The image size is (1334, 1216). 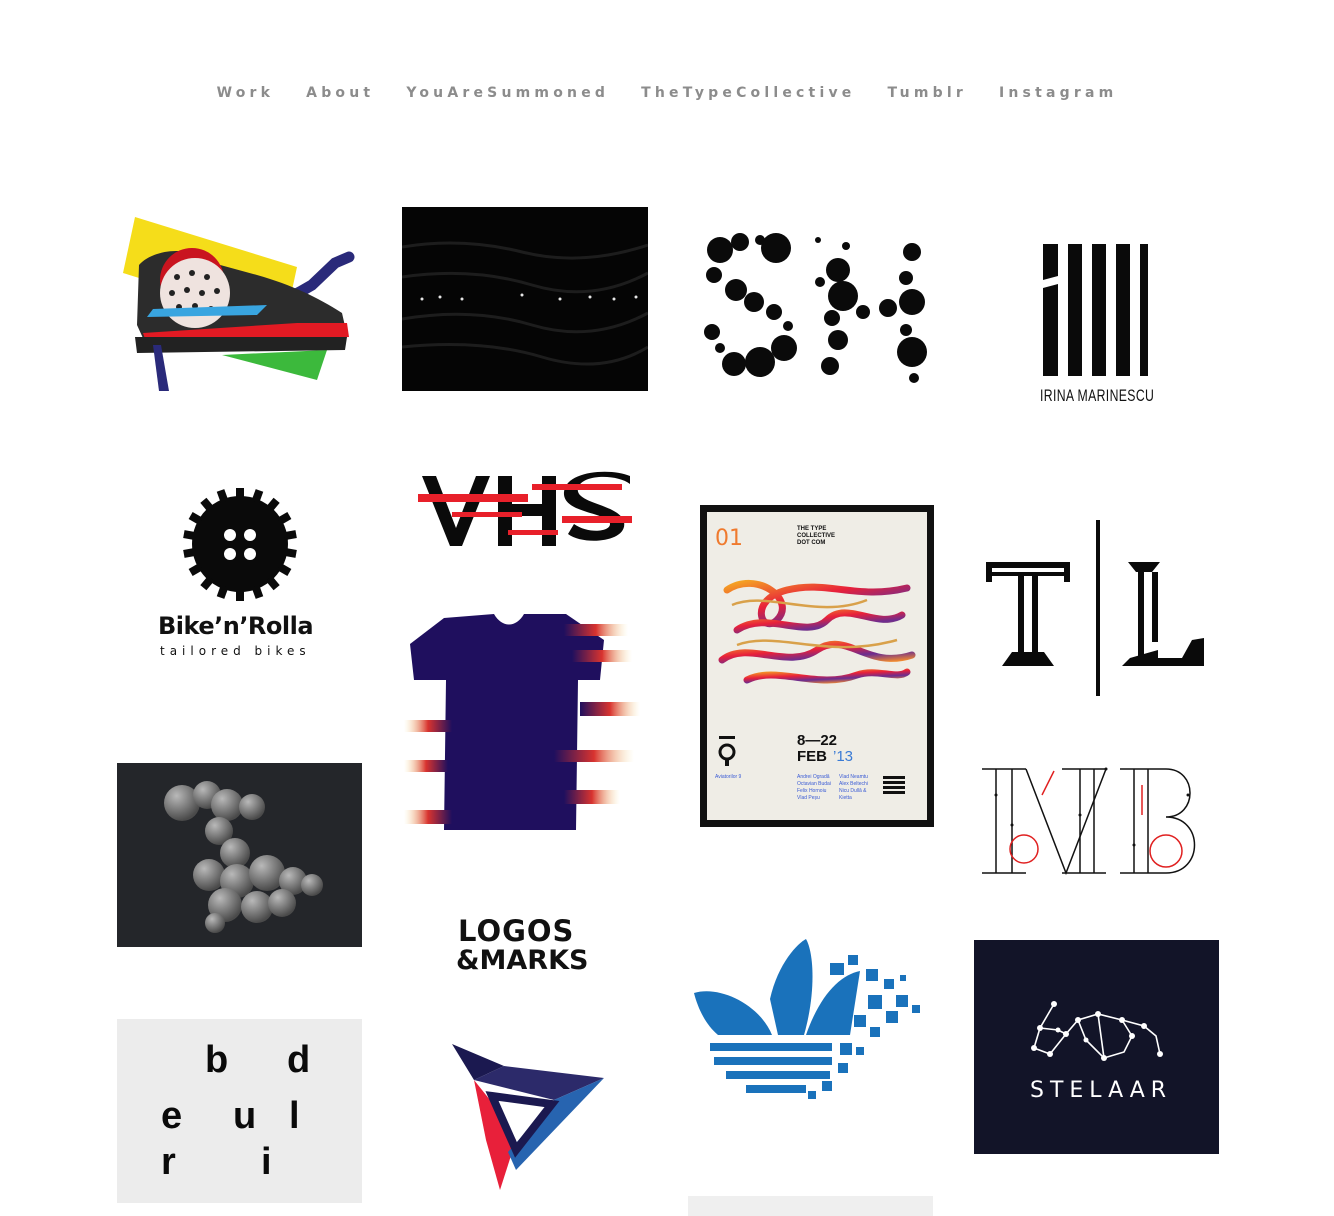 I want to click on logos-marks-tile: LOGOS &MARKS, so click(x=526, y=947).